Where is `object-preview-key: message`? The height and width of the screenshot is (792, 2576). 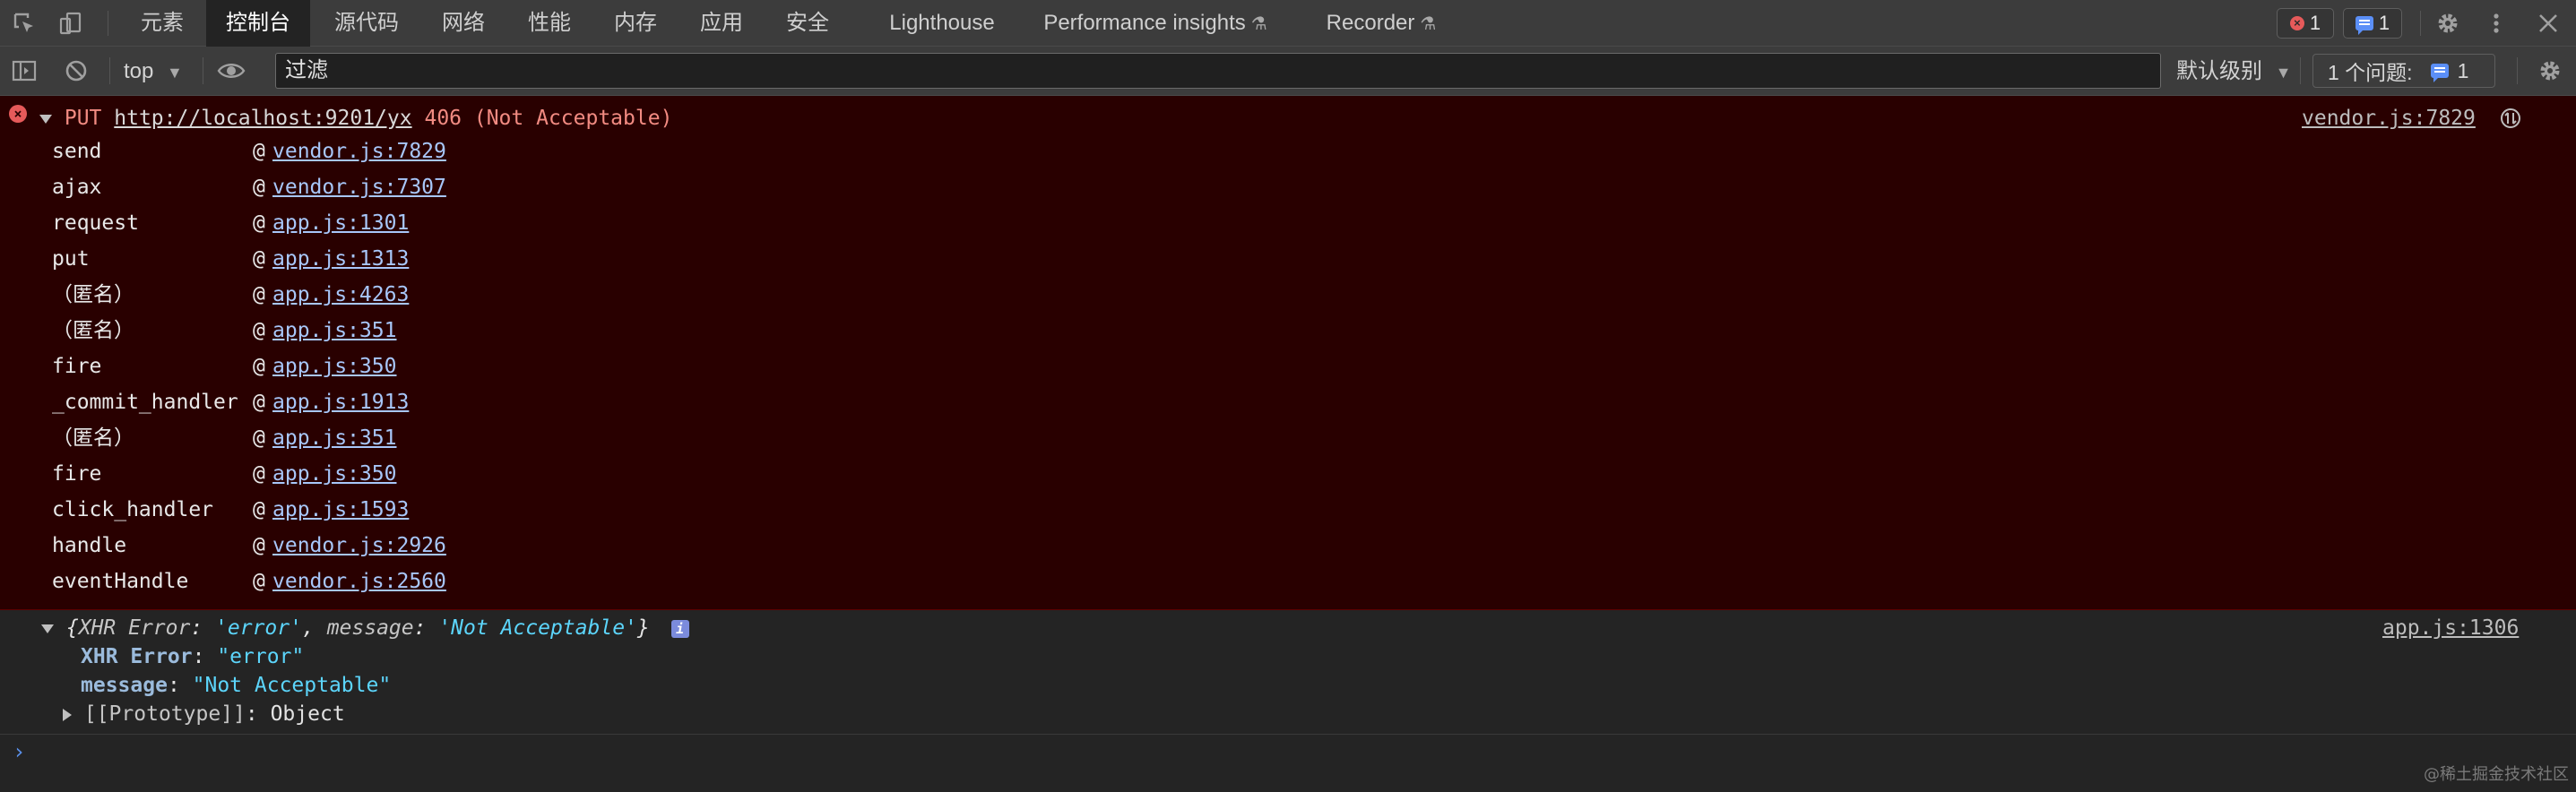
object-preview-key: message is located at coordinates (370, 628).